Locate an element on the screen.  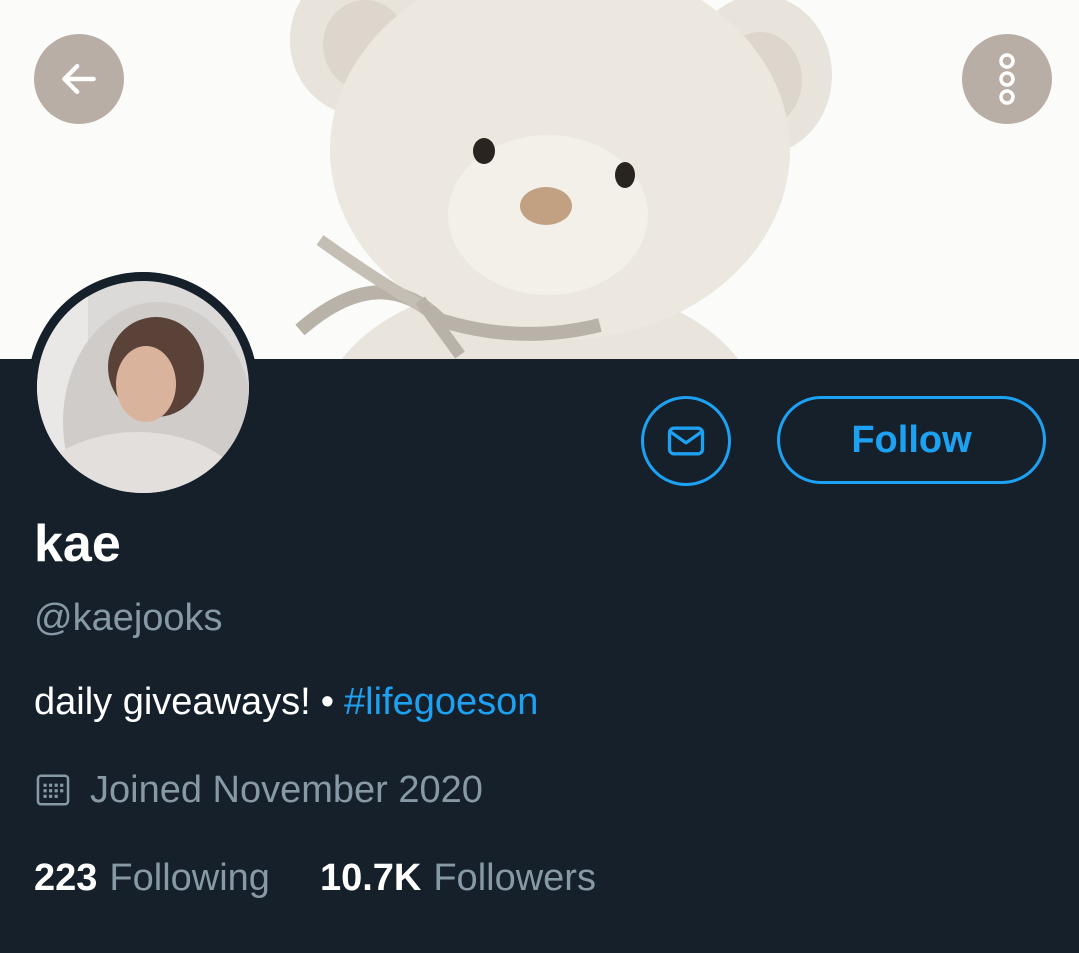
bio-text: daily giveaways! is located at coordinates (172, 702).